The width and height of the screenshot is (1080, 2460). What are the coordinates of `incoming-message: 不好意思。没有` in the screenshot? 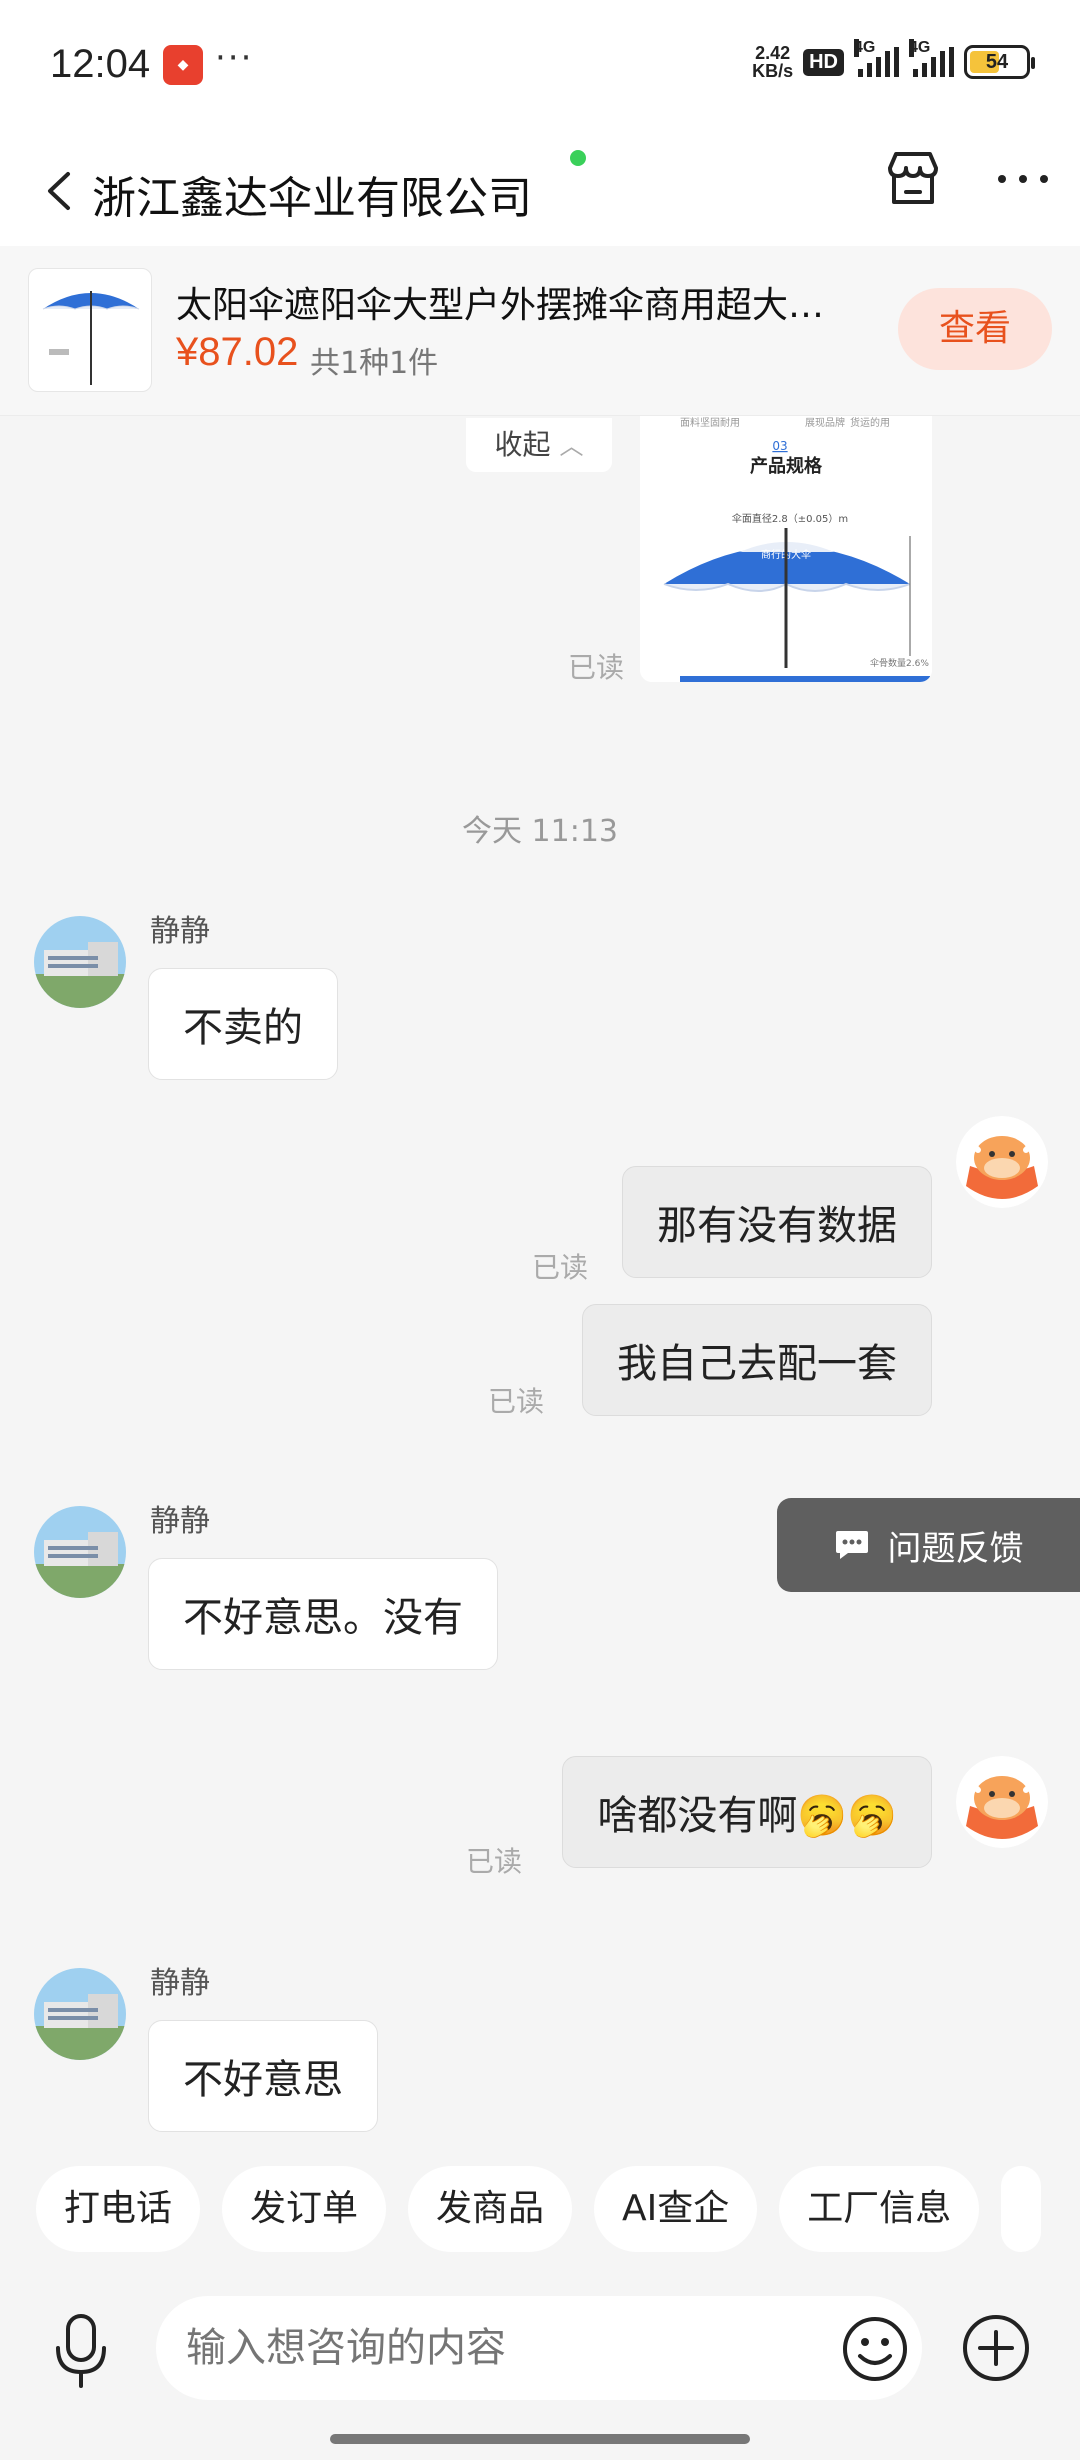 It's located at (323, 1614).